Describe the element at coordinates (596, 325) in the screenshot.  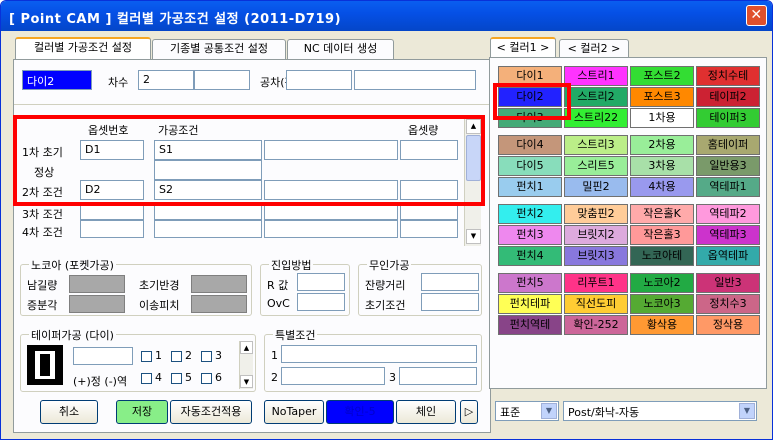
I see `color-swatch-button: 확인-252` at that location.